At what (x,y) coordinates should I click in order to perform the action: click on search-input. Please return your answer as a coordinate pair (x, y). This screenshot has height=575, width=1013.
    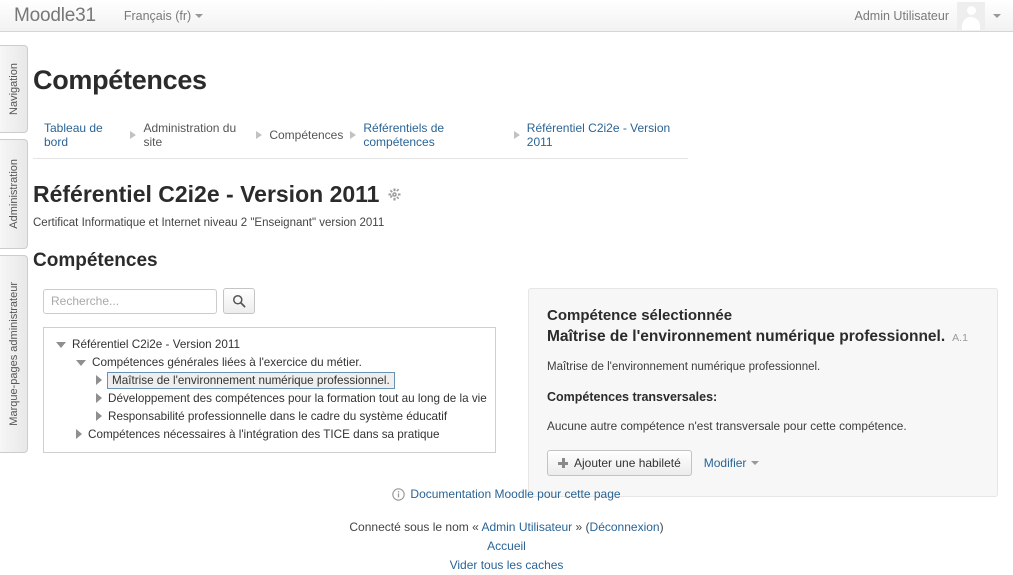
    Looking at the image, I should click on (130, 301).